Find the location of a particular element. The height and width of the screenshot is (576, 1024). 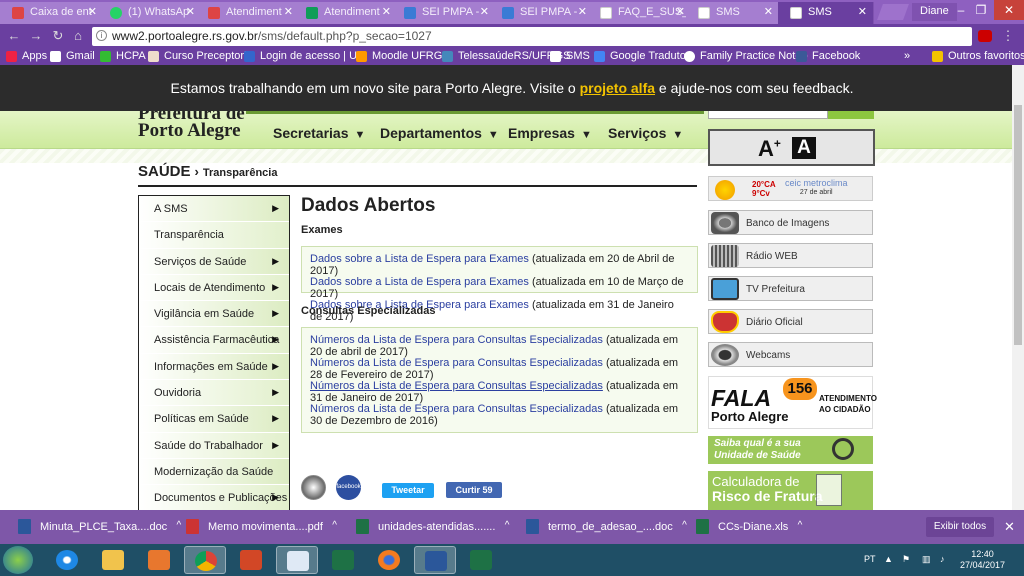

taskbar-firefox is located at coordinates (389, 560).